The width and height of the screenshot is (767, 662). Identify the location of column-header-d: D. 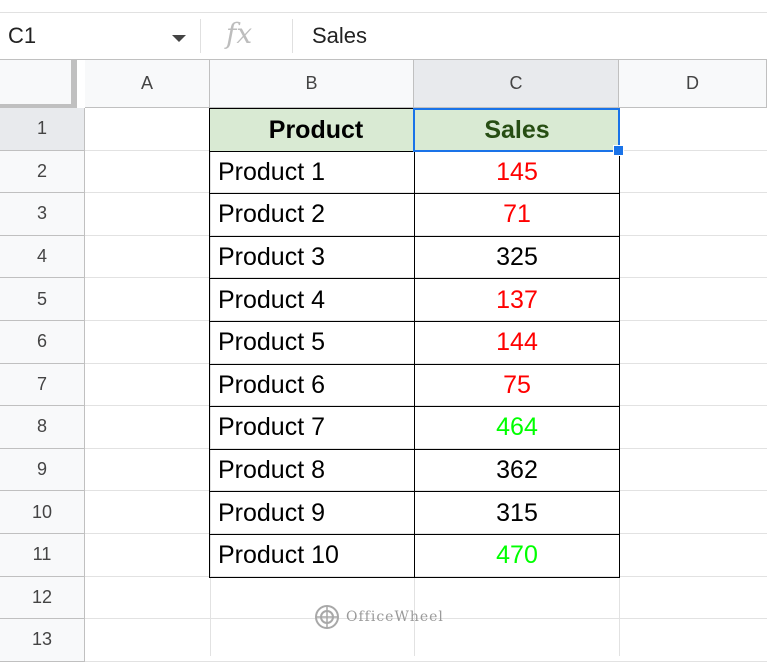
(693, 84).